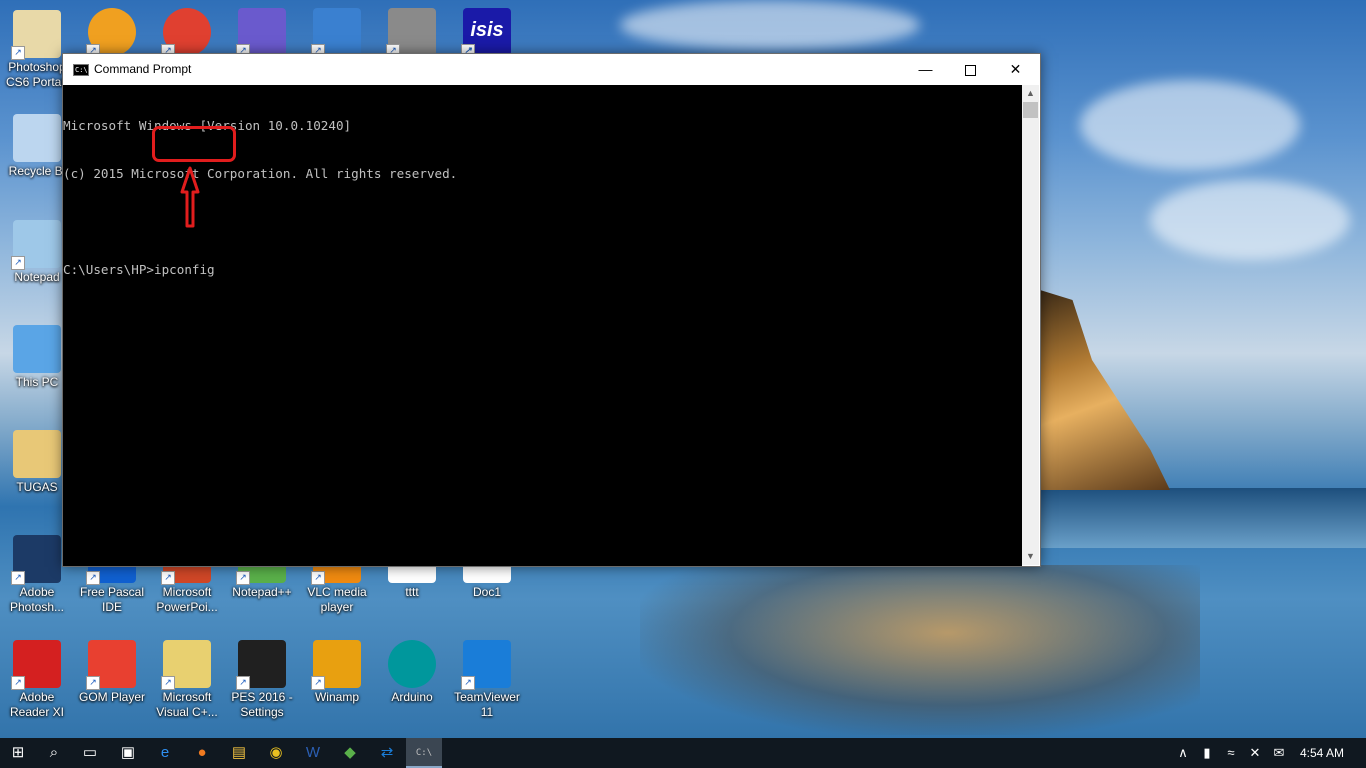 This screenshot has width=1366, height=768. I want to click on minimize-button: —, so click(925, 69).